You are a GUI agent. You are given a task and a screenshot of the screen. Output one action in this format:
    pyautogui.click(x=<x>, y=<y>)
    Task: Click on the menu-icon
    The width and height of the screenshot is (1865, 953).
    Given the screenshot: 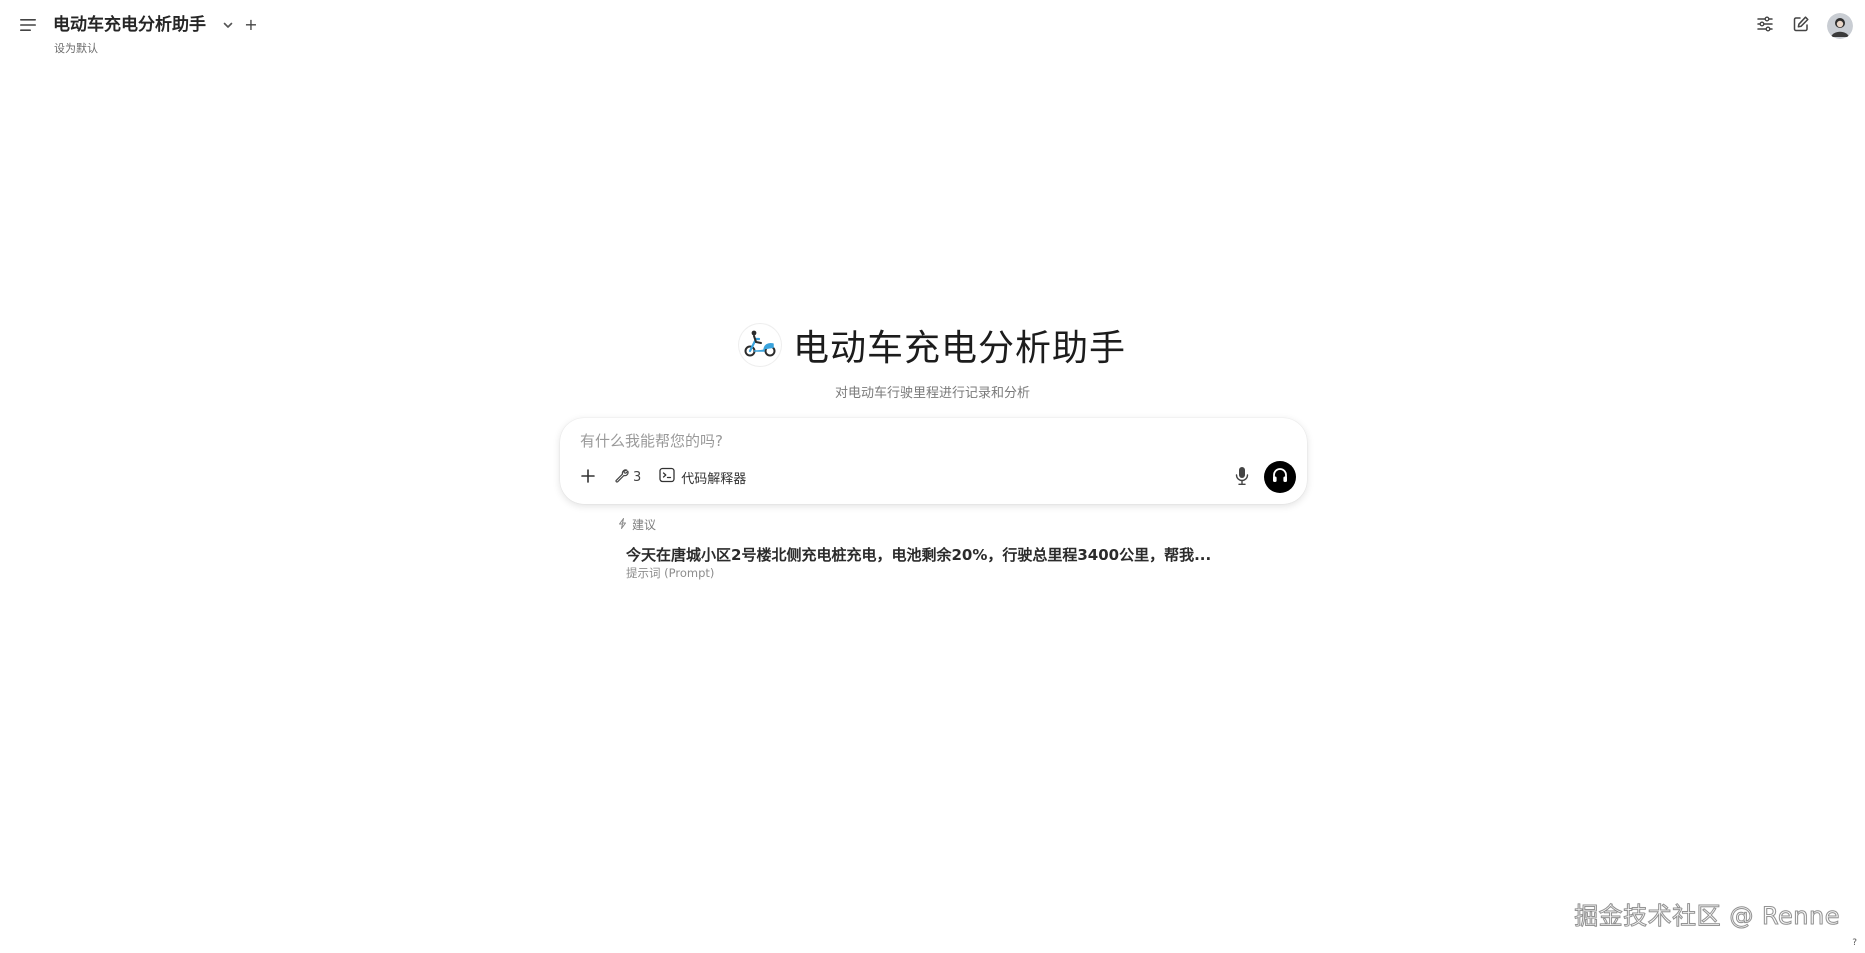 What is the action you would take?
    pyautogui.click(x=28, y=26)
    